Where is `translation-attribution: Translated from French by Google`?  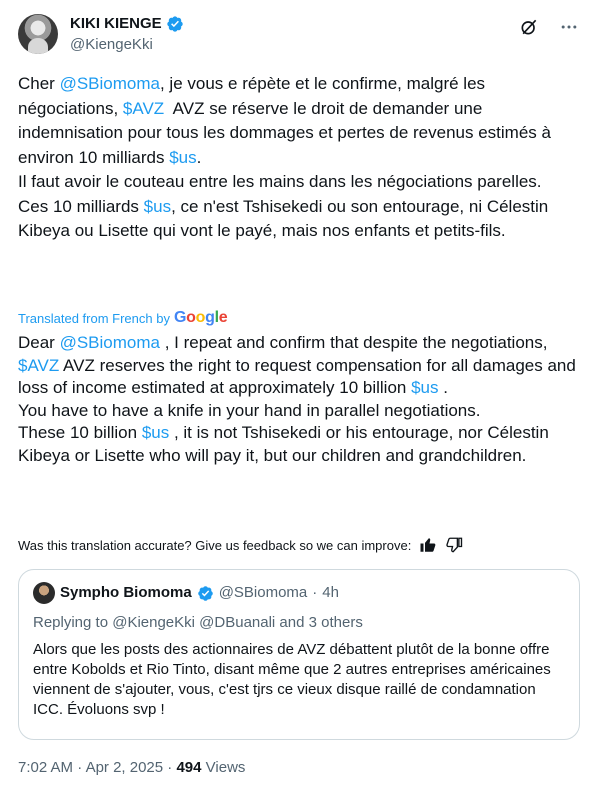 translation-attribution: Translated from French by Google is located at coordinates (123, 318).